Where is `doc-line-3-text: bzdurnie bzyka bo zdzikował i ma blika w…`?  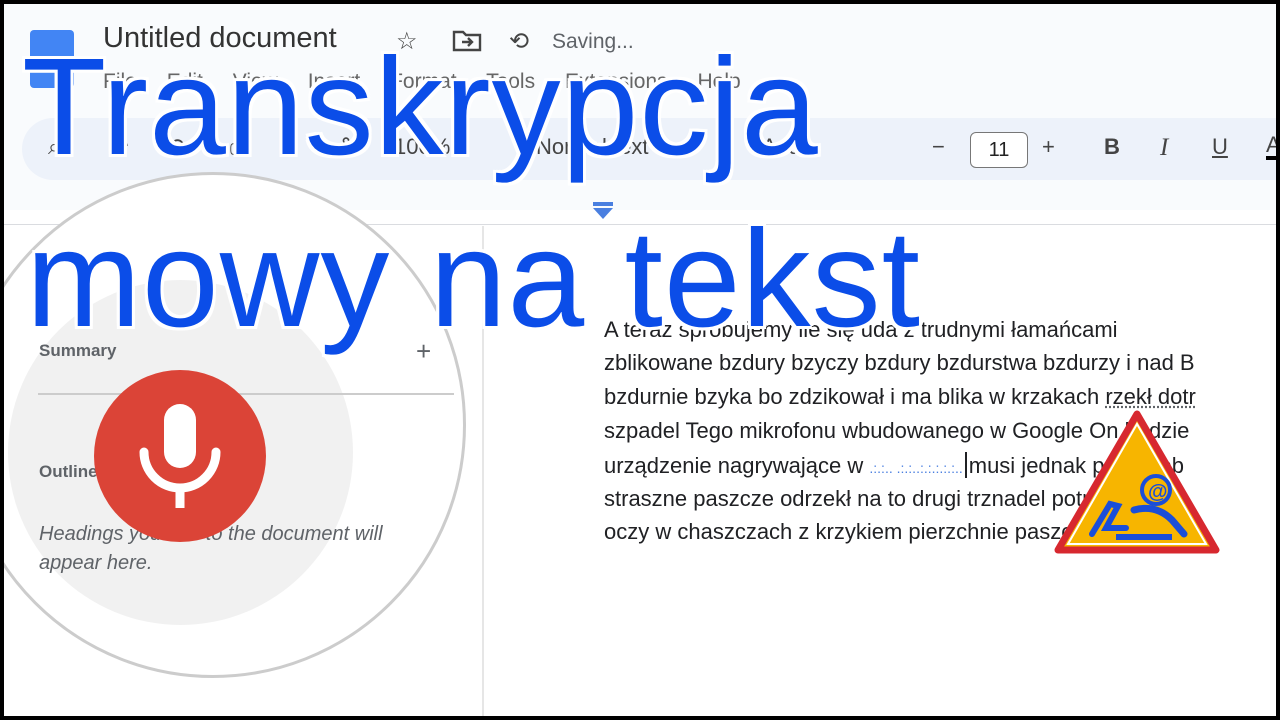 doc-line-3-text: bzdurnie bzyka bo zdzikował i ma blika w… is located at coordinates (852, 396).